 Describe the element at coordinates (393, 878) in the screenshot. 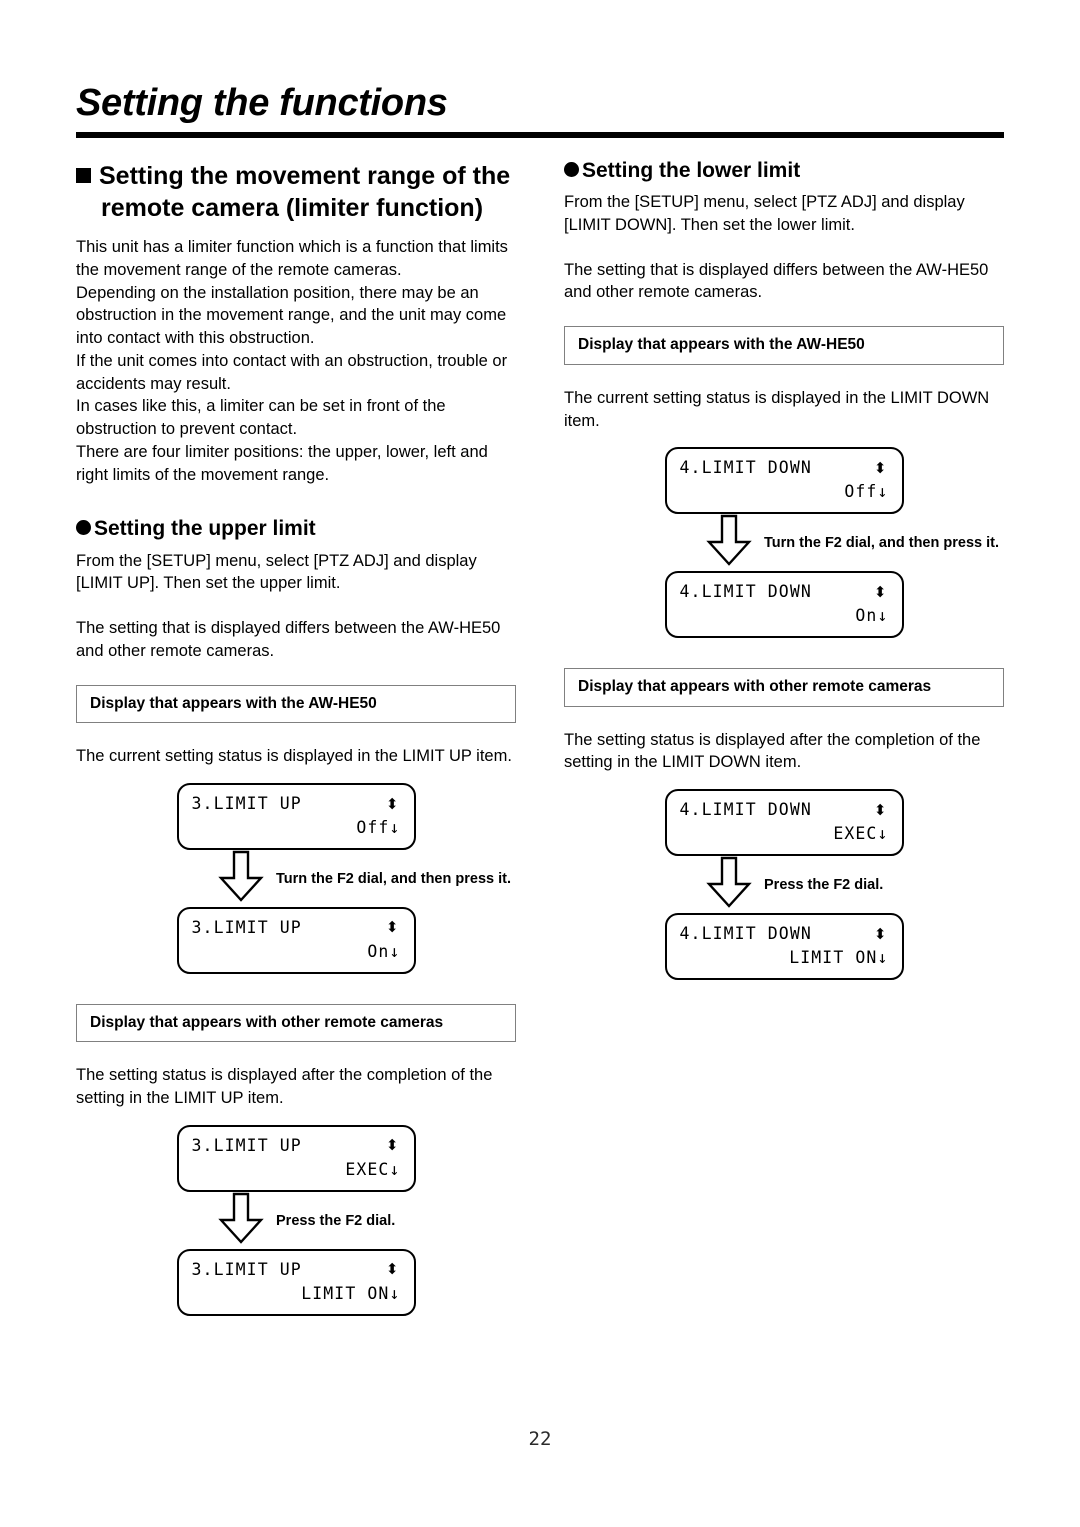

I see `step-caption-he50-upper: Turn the F2 dial, and then press it.` at that location.